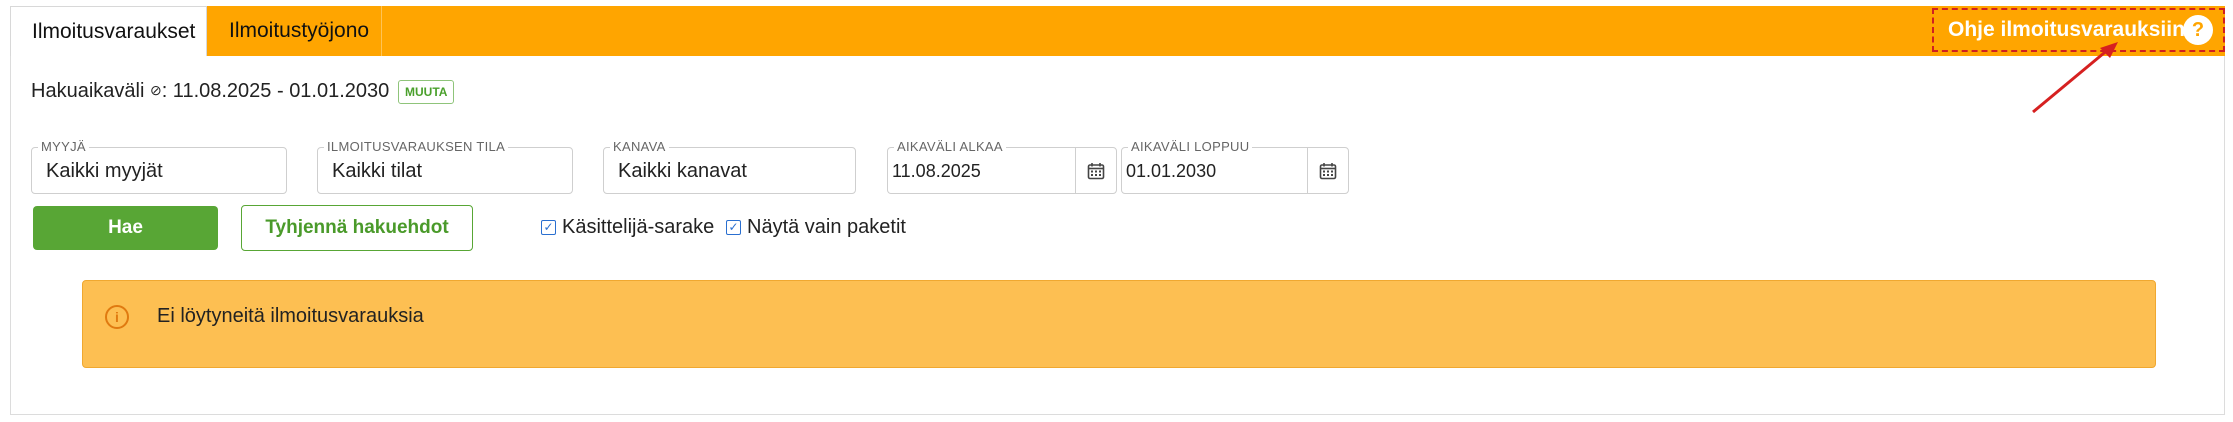 The width and height of the screenshot is (2233, 422). Describe the element at coordinates (2198, 30) in the screenshot. I see `question-icon: ?` at that location.